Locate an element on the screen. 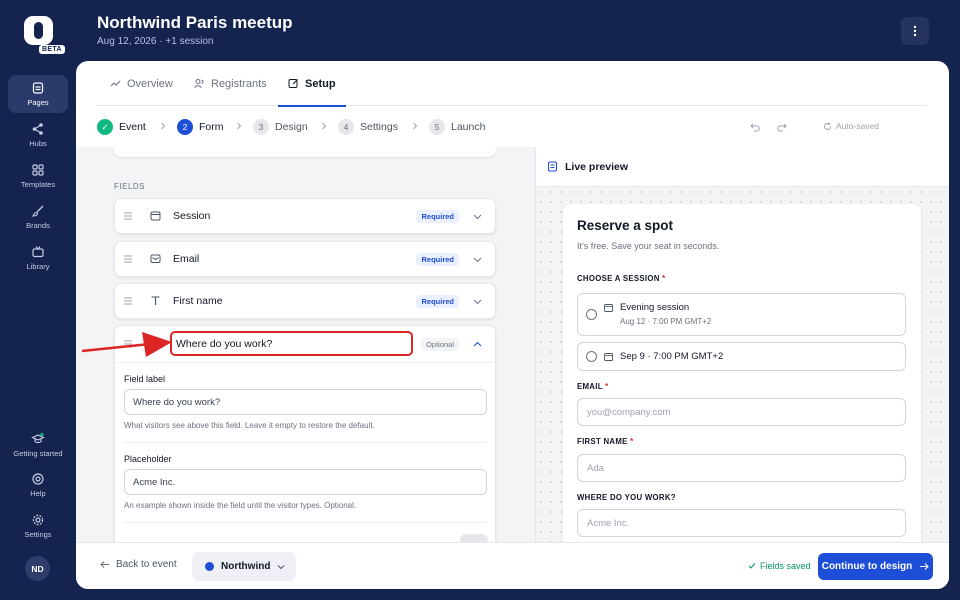  step-event: ✓ Event is located at coordinates (121, 127).